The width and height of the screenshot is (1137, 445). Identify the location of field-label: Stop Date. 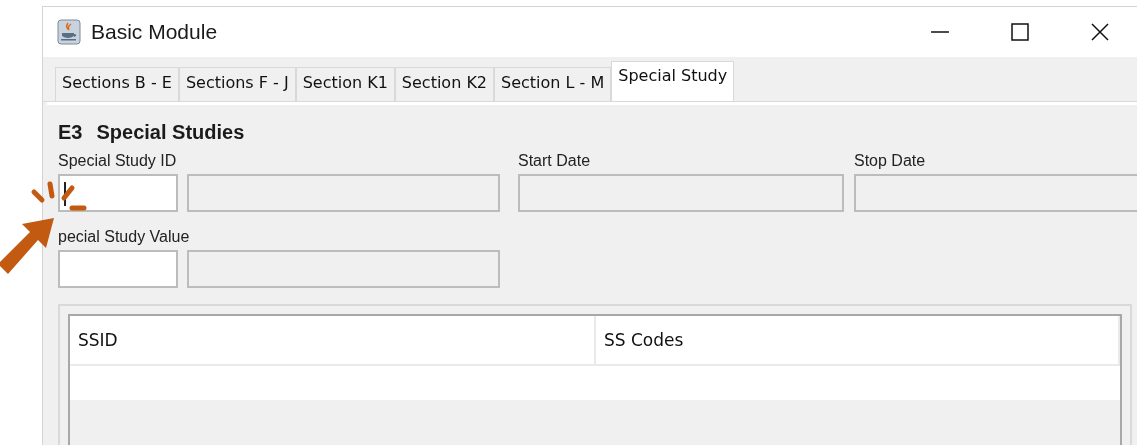
(890, 161).